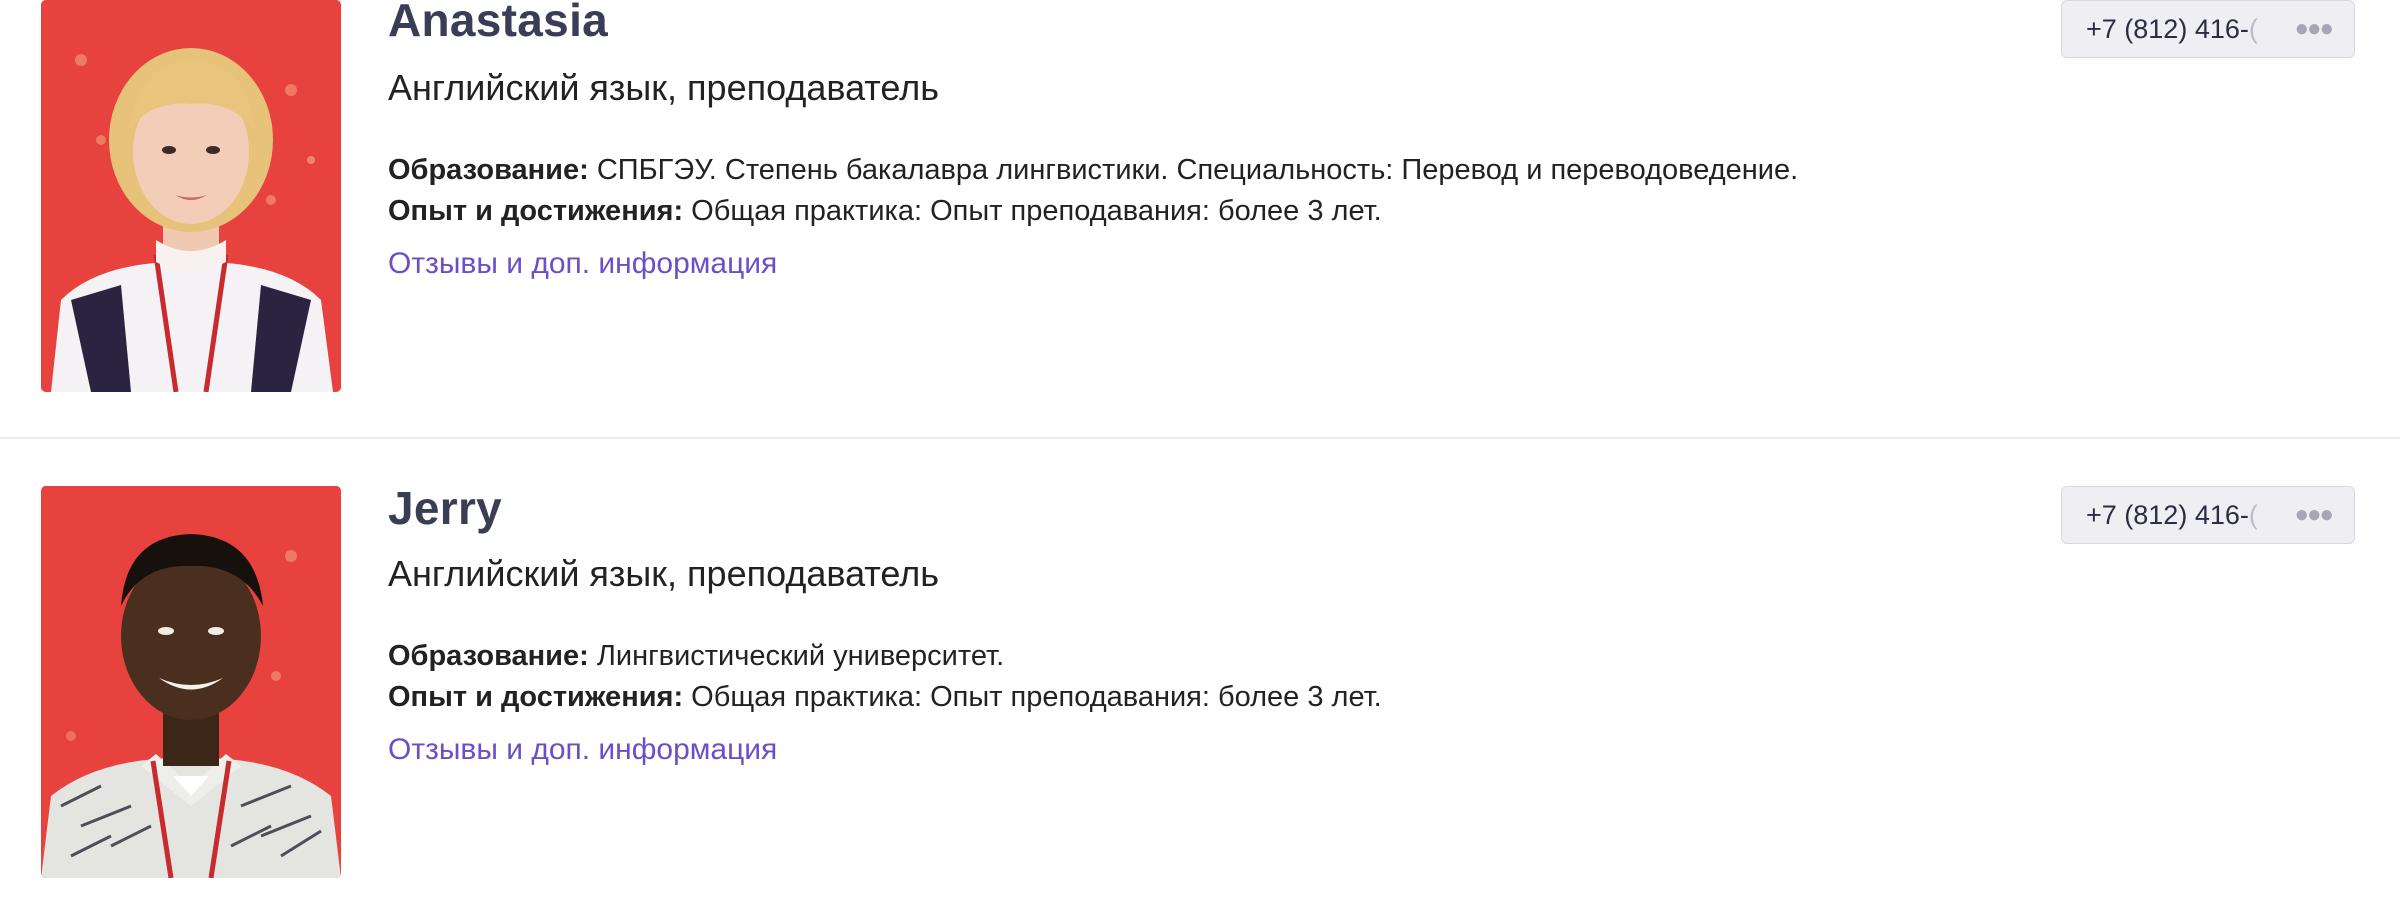 Image resolution: width=2400 pixels, height=918 pixels. I want to click on education-text: Лингвистический университет., so click(800, 656).